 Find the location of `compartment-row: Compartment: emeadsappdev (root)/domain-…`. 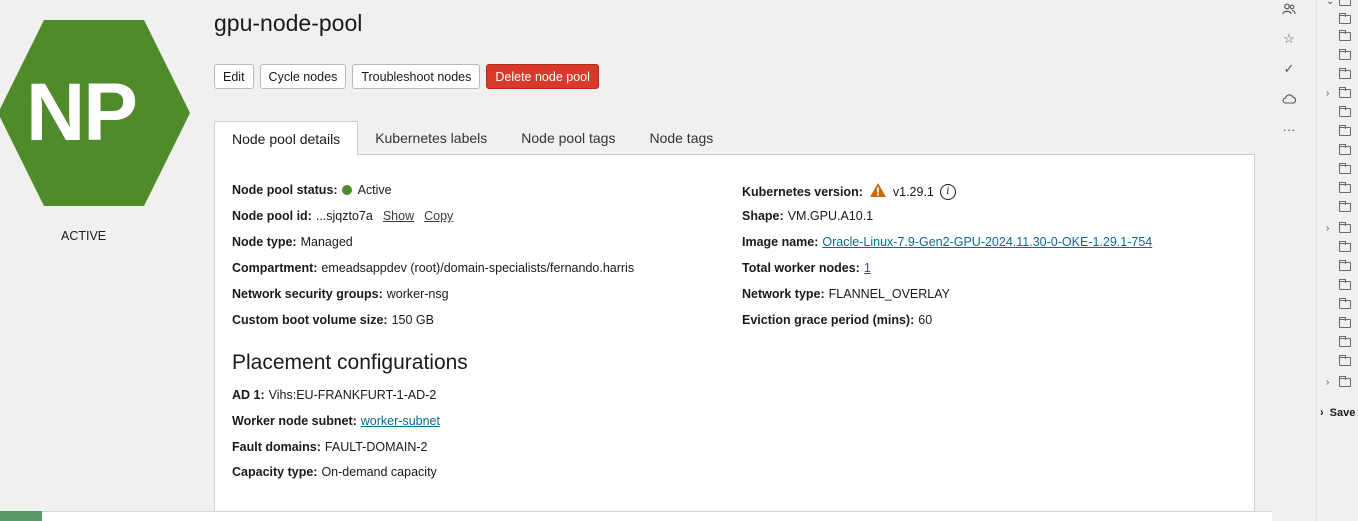

compartment-row: Compartment: emeadsappdev (root)/domain-… is located at coordinates (433, 268).